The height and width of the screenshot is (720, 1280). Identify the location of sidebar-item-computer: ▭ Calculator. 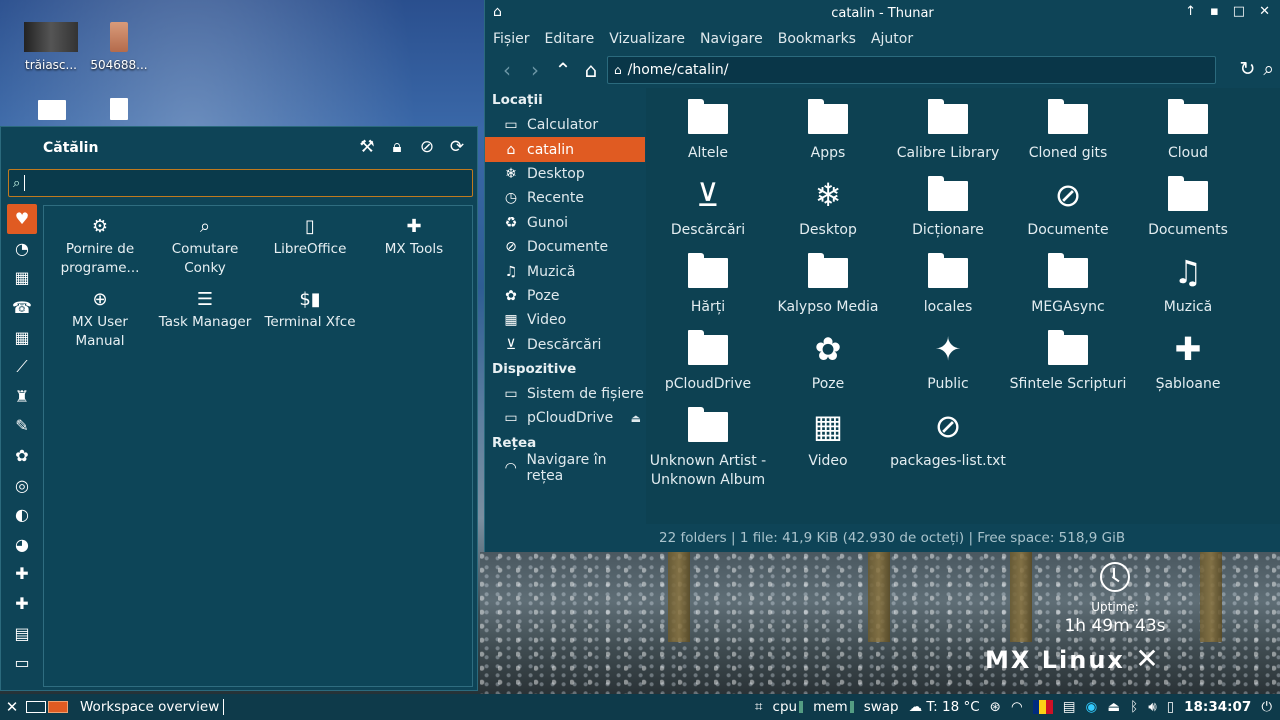
(565, 125).